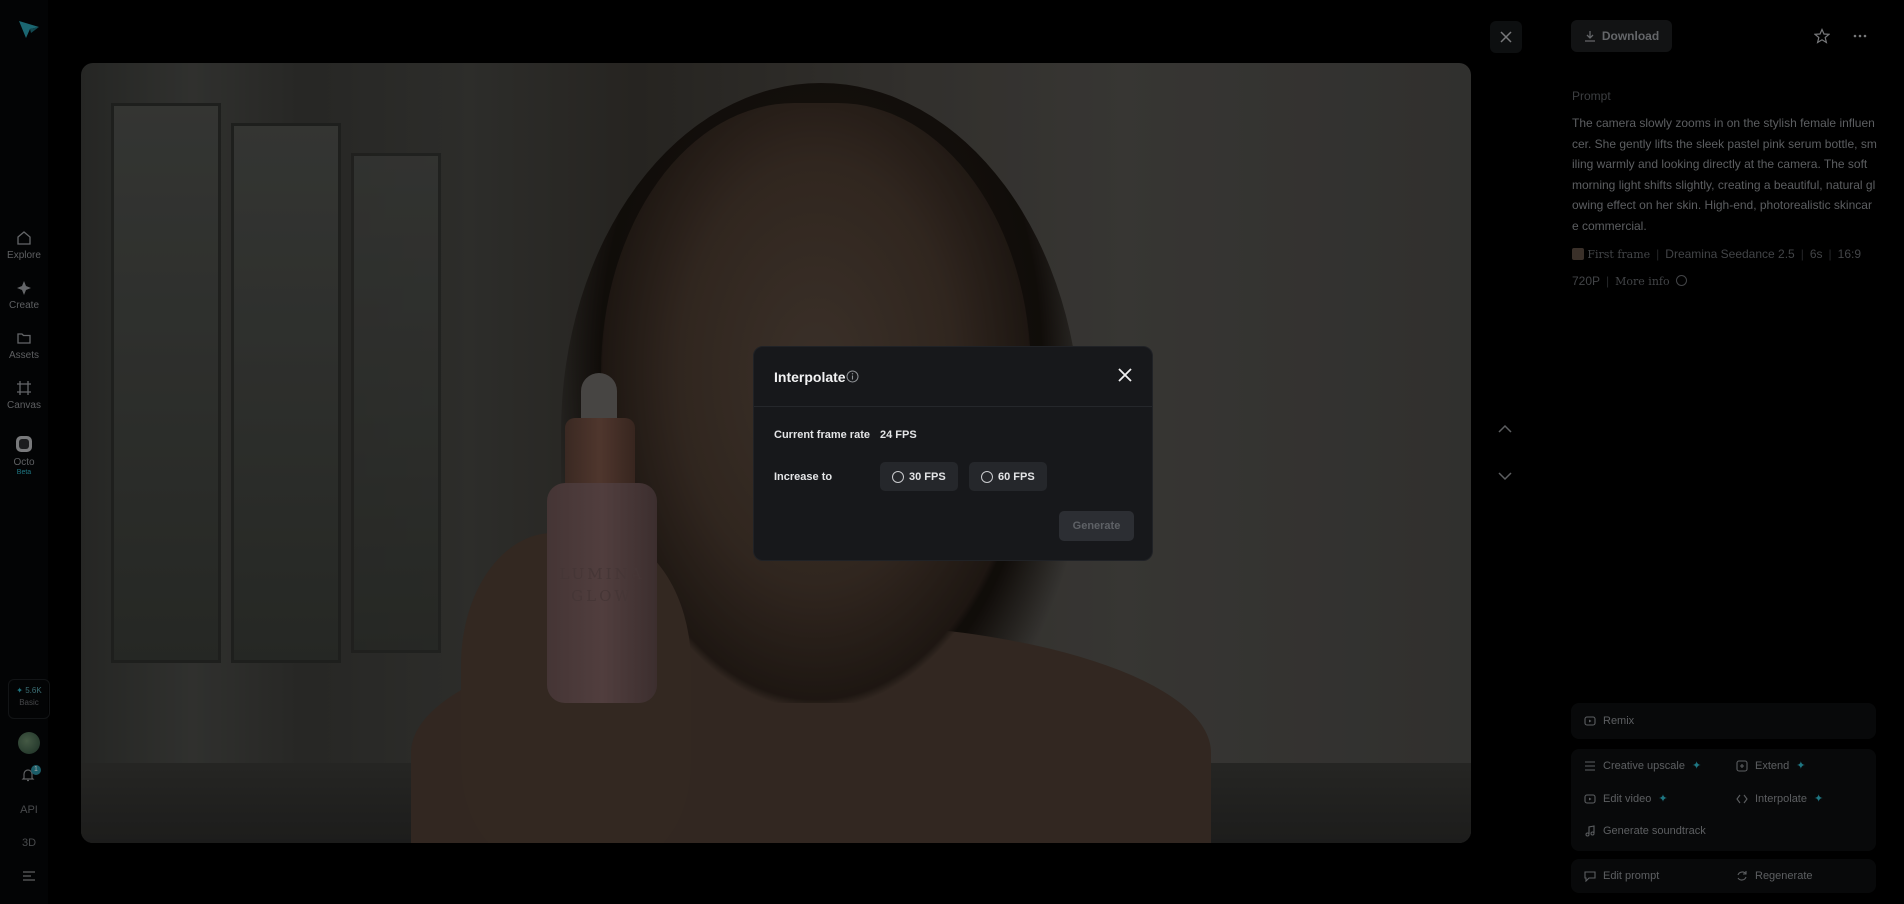  I want to click on fps-option-label: 30 FPS, so click(927, 476).